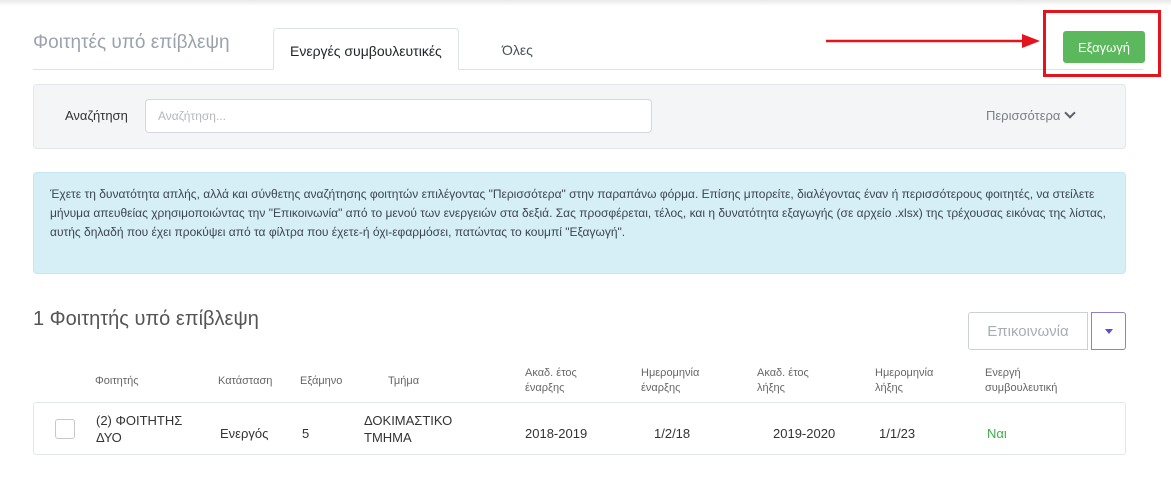 The height and width of the screenshot is (492, 1171). I want to click on col-header-end-year-l1: Ακαδ. έτος, so click(783, 373).